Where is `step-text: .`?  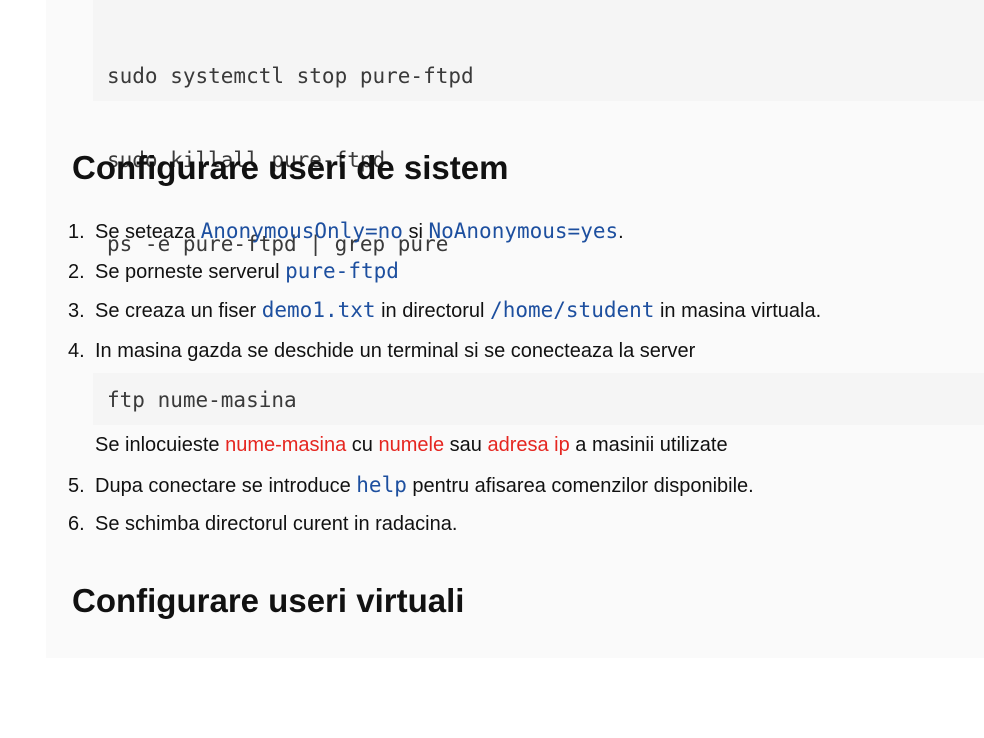 step-text: . is located at coordinates (621, 232).